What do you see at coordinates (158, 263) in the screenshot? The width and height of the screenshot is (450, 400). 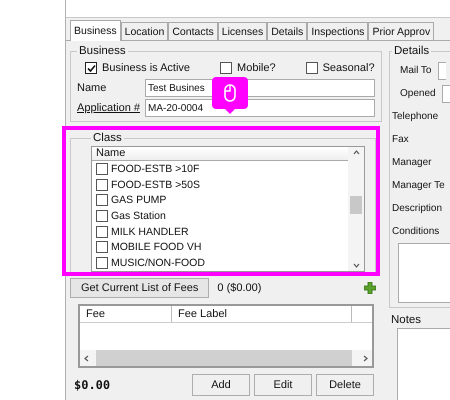 I see `list-item: MUSIC/NON-FOOD` at bounding box center [158, 263].